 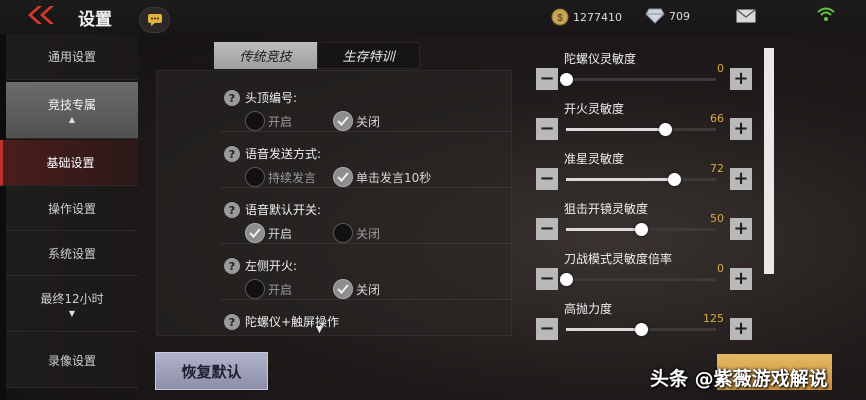 I want to click on slider-label: 高抛力度, so click(x=588, y=309).